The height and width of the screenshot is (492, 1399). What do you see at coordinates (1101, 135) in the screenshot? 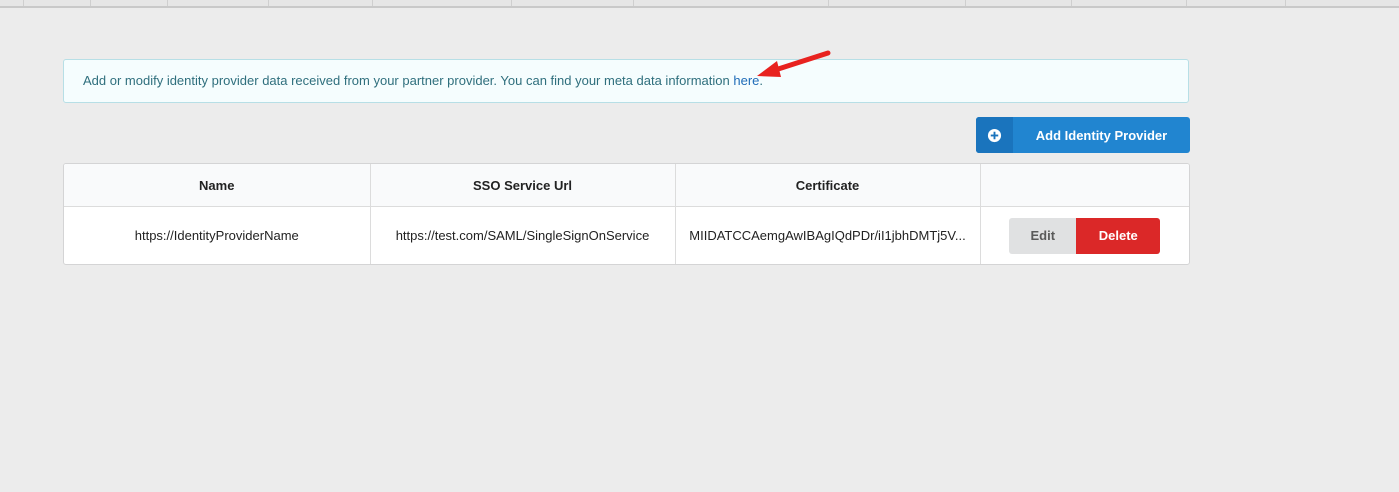
I see `add-identity-provider-label: Add Identity Provider` at bounding box center [1101, 135].